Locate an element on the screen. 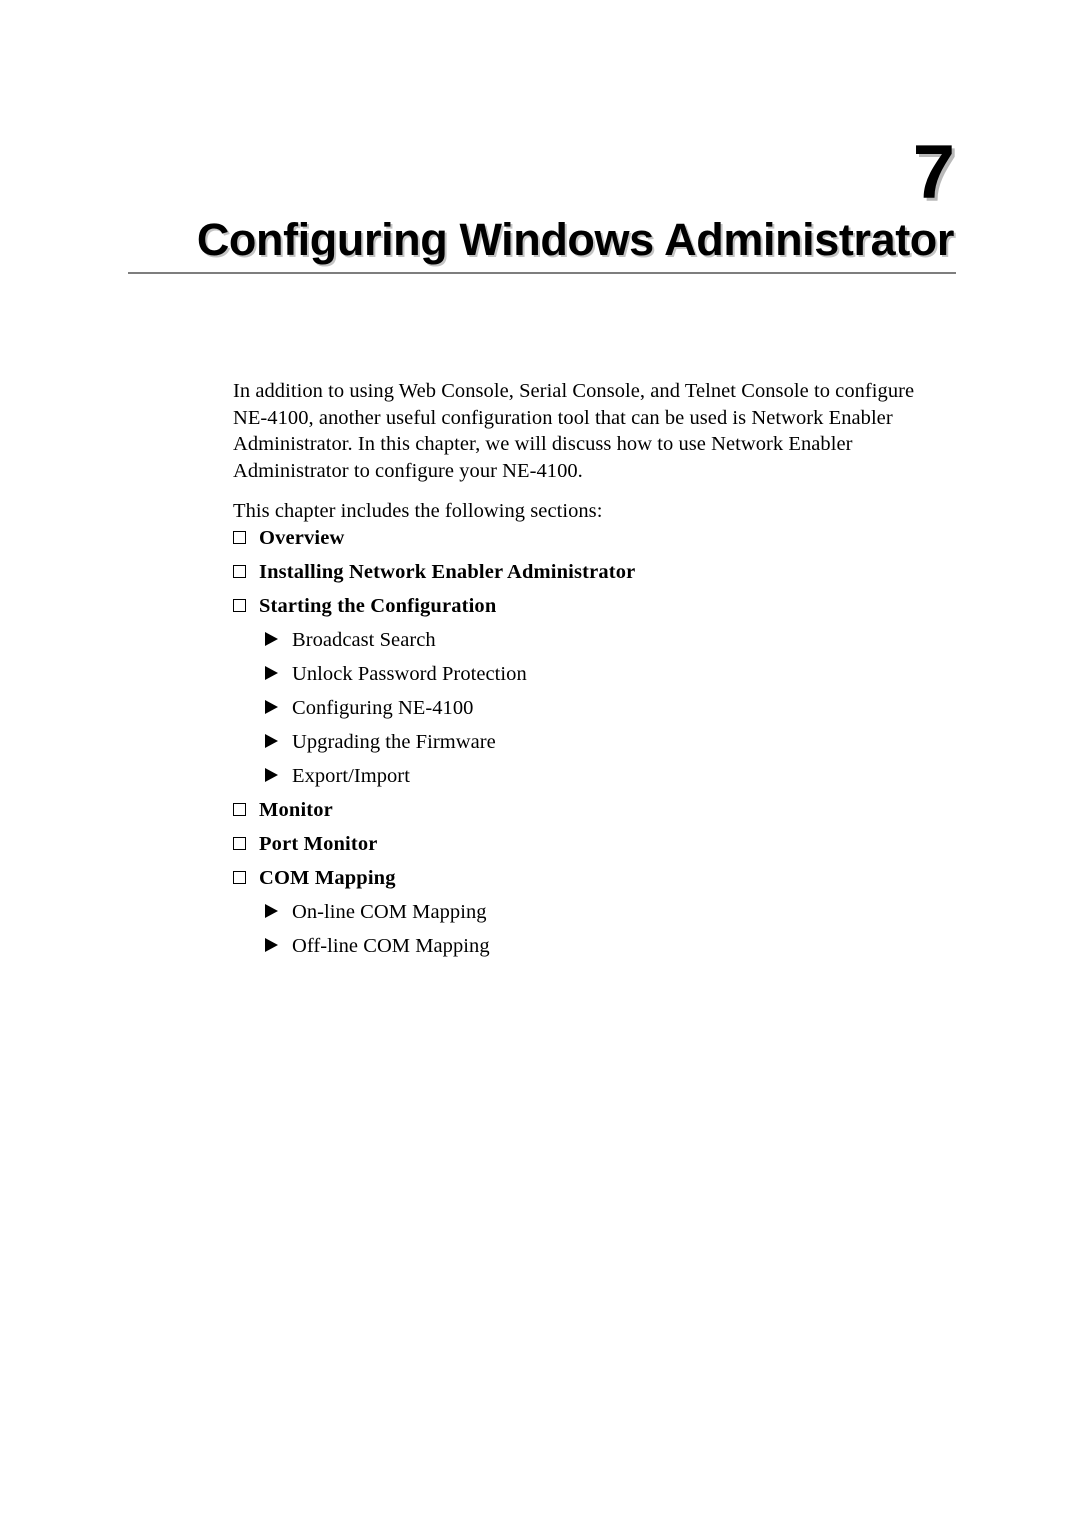  section-label: Export/Import is located at coordinates (351, 776).